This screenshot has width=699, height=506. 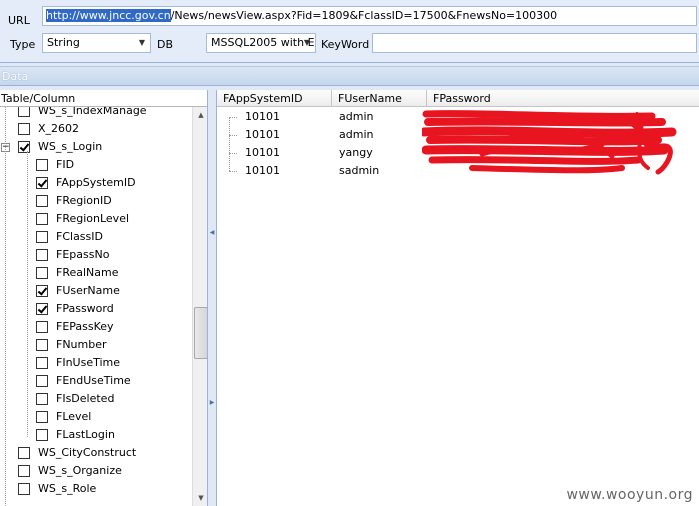 What do you see at coordinates (80, 470) in the screenshot?
I see `tree-table-label: WS_s_Organize` at bounding box center [80, 470].